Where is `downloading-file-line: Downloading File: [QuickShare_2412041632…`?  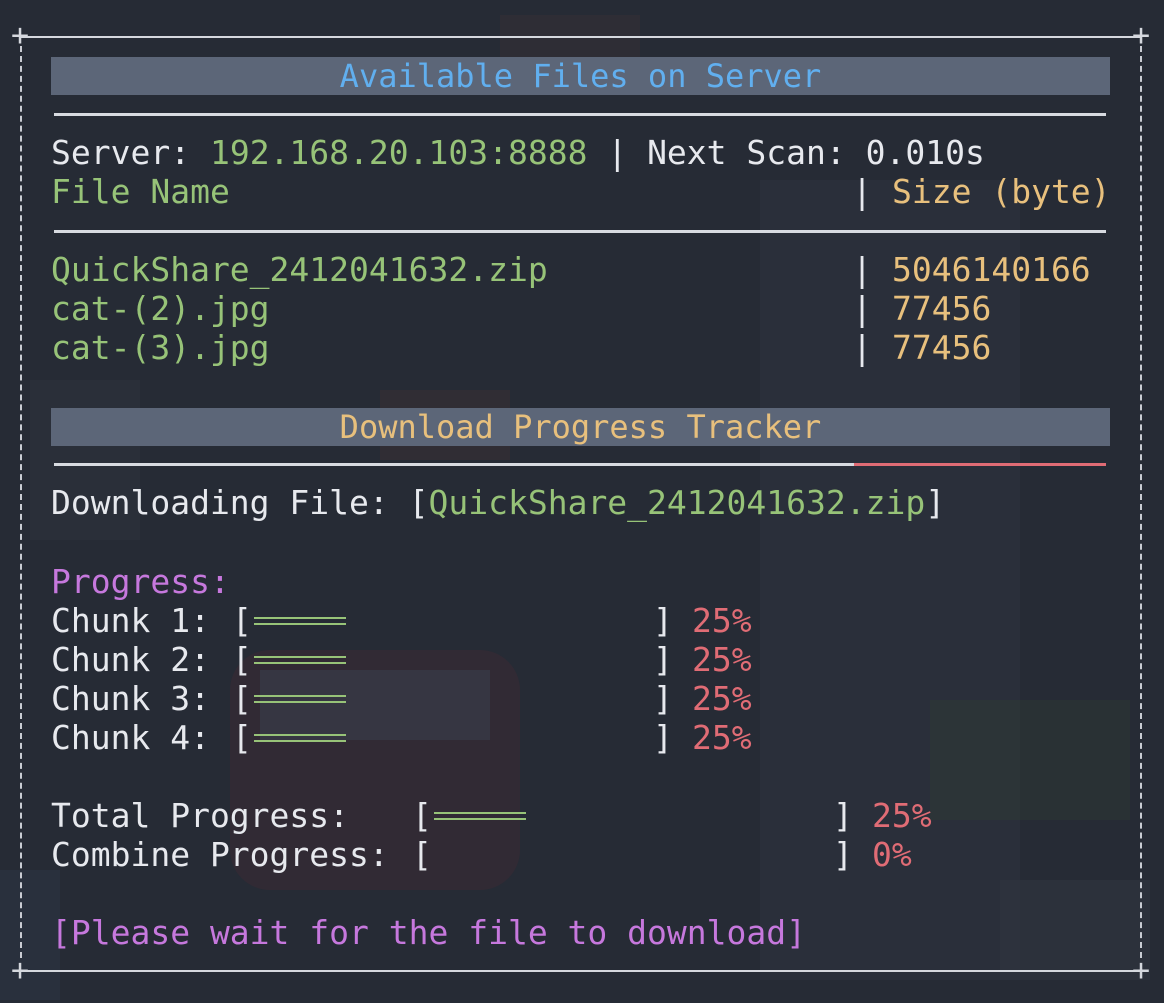
downloading-file-line: Downloading File: [QuickShare_2412041632… is located at coordinates (498, 502).